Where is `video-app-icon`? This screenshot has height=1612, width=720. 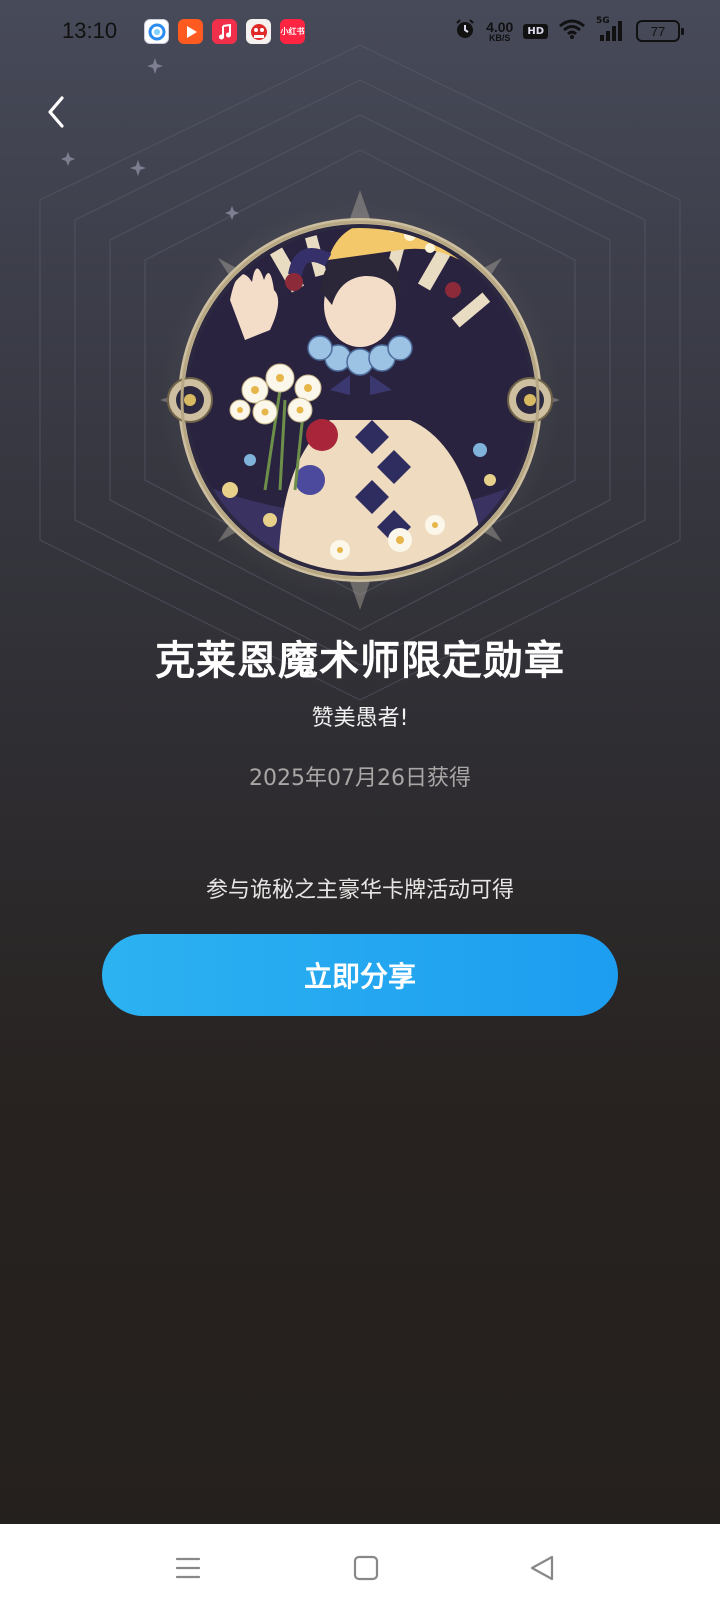
video-app-icon is located at coordinates (190, 31).